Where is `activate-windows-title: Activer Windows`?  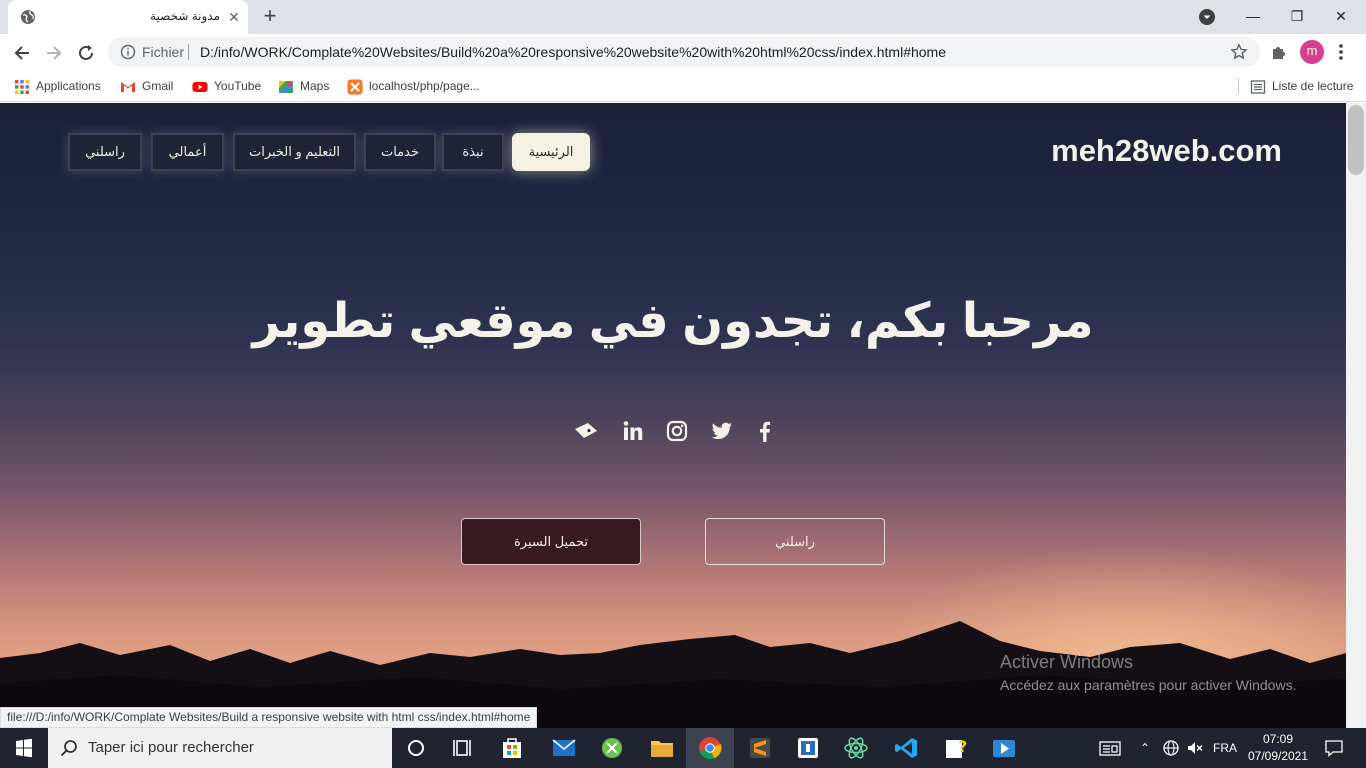
activate-windows-title: Activer Windows is located at coordinates (1067, 662).